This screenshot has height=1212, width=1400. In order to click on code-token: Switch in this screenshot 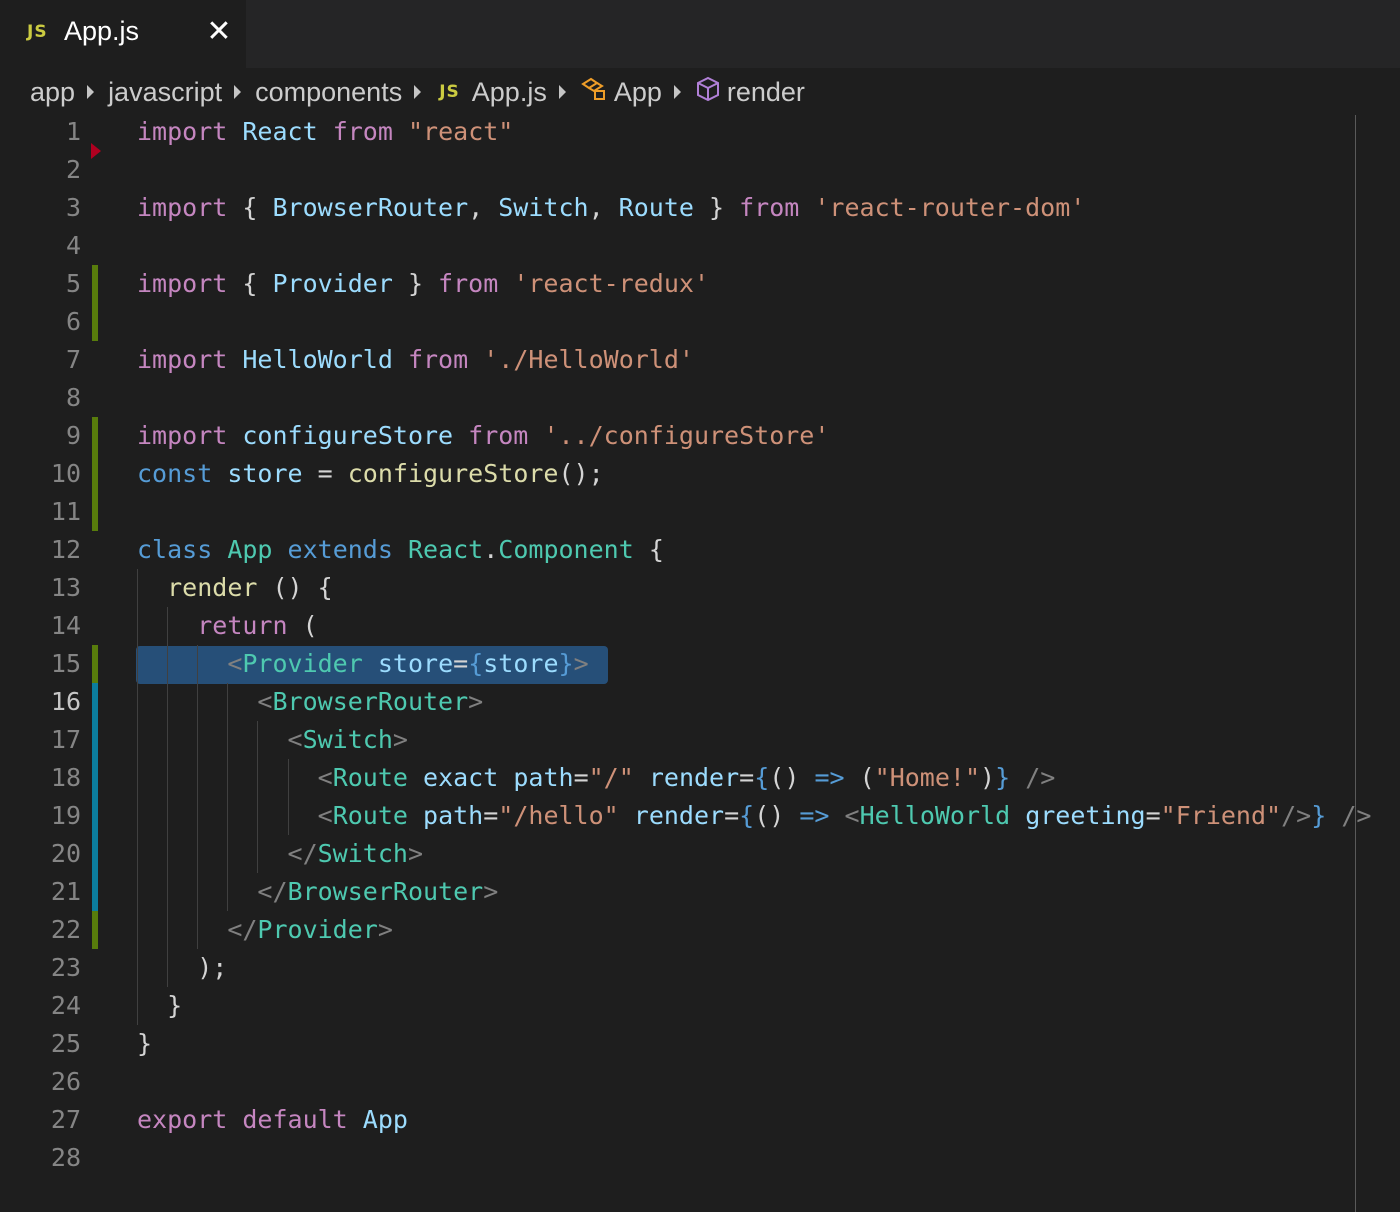, I will do `click(347, 739)`.